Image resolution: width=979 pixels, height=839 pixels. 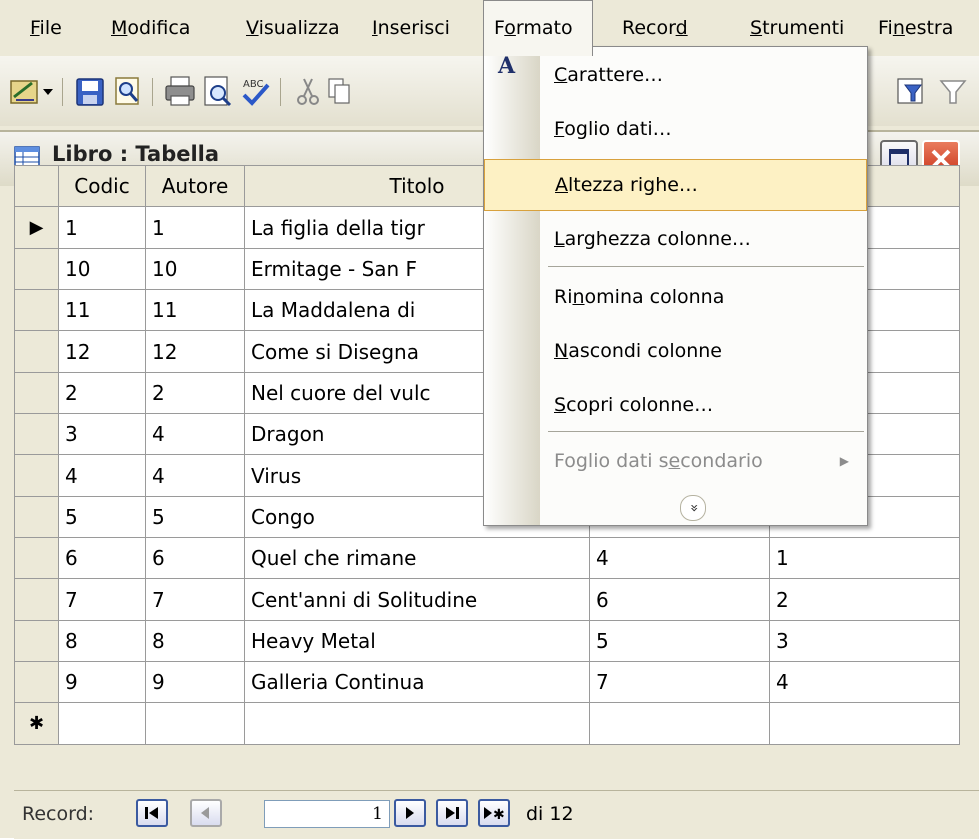 What do you see at coordinates (911, 91) in the screenshot?
I see `filter-form-icon` at bounding box center [911, 91].